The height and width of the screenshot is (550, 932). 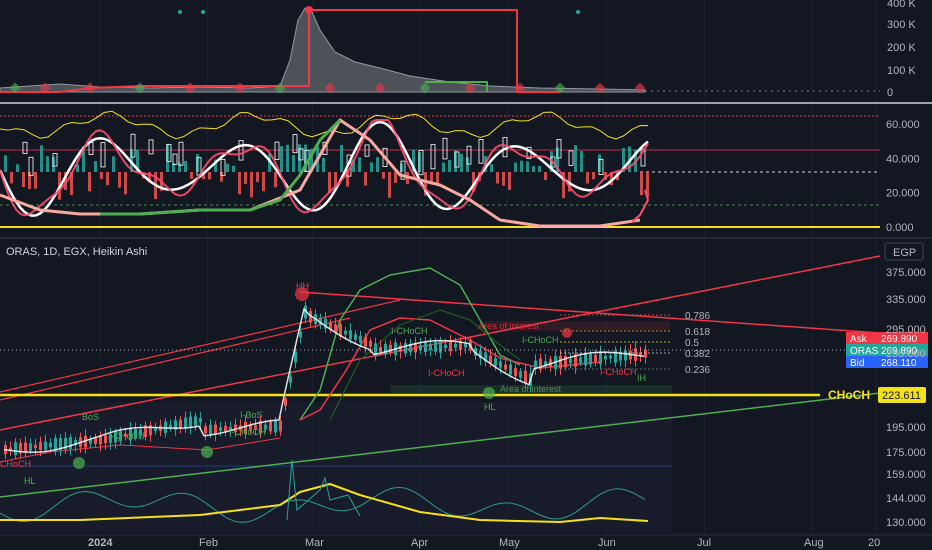 What do you see at coordinates (904, 253) in the screenshot?
I see `currency-label: EGP` at bounding box center [904, 253].